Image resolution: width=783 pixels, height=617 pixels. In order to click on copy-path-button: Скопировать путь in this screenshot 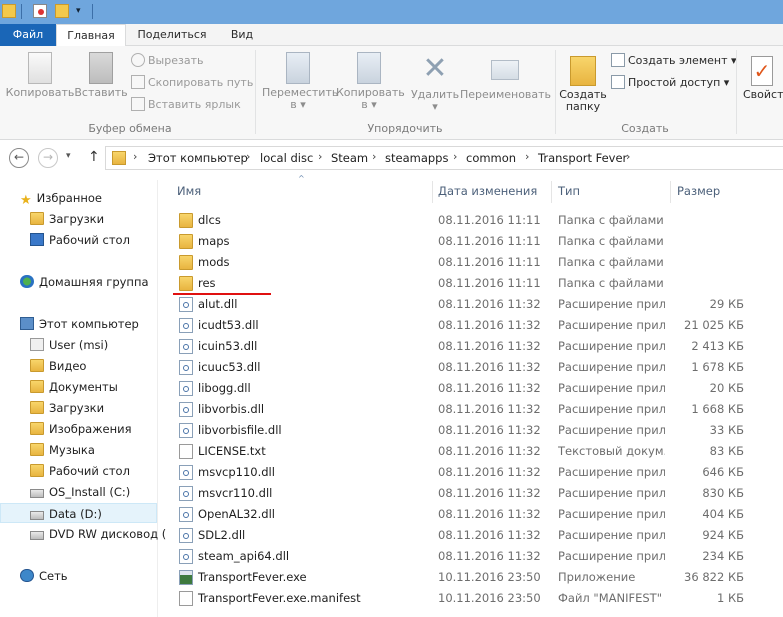, I will do `click(192, 83)`.